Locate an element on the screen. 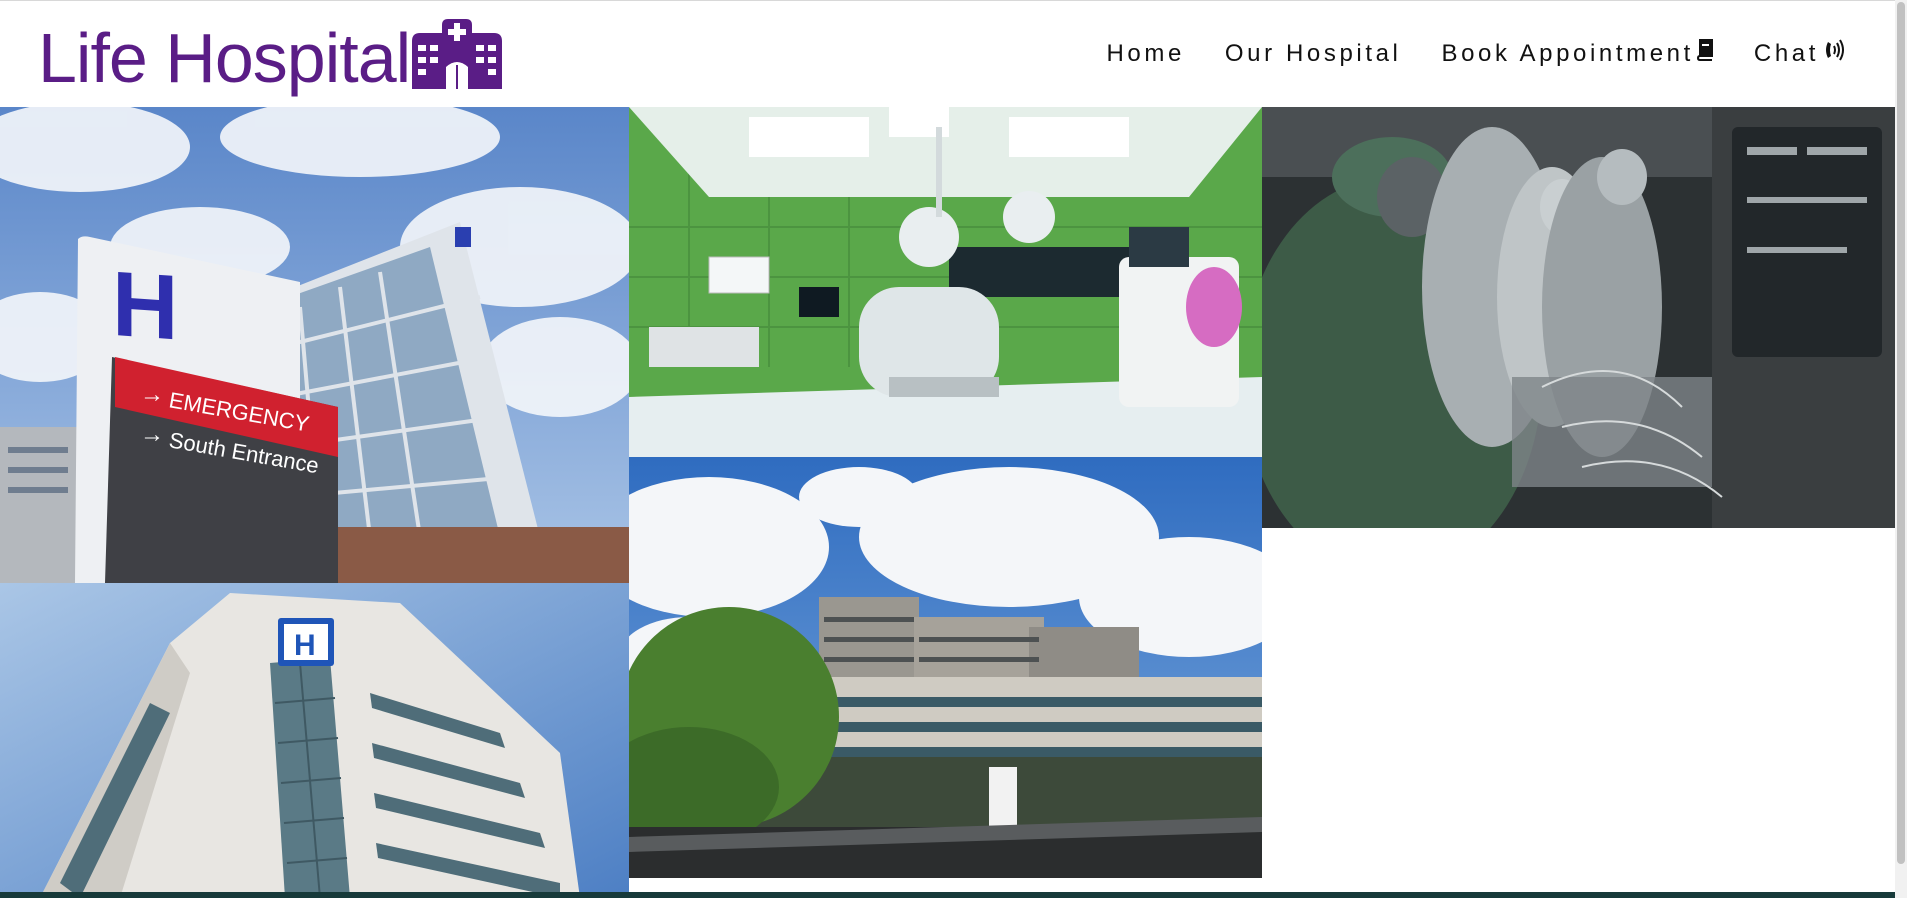 The width and height of the screenshot is (1907, 898). hospital-building-icon is located at coordinates (457, 54).